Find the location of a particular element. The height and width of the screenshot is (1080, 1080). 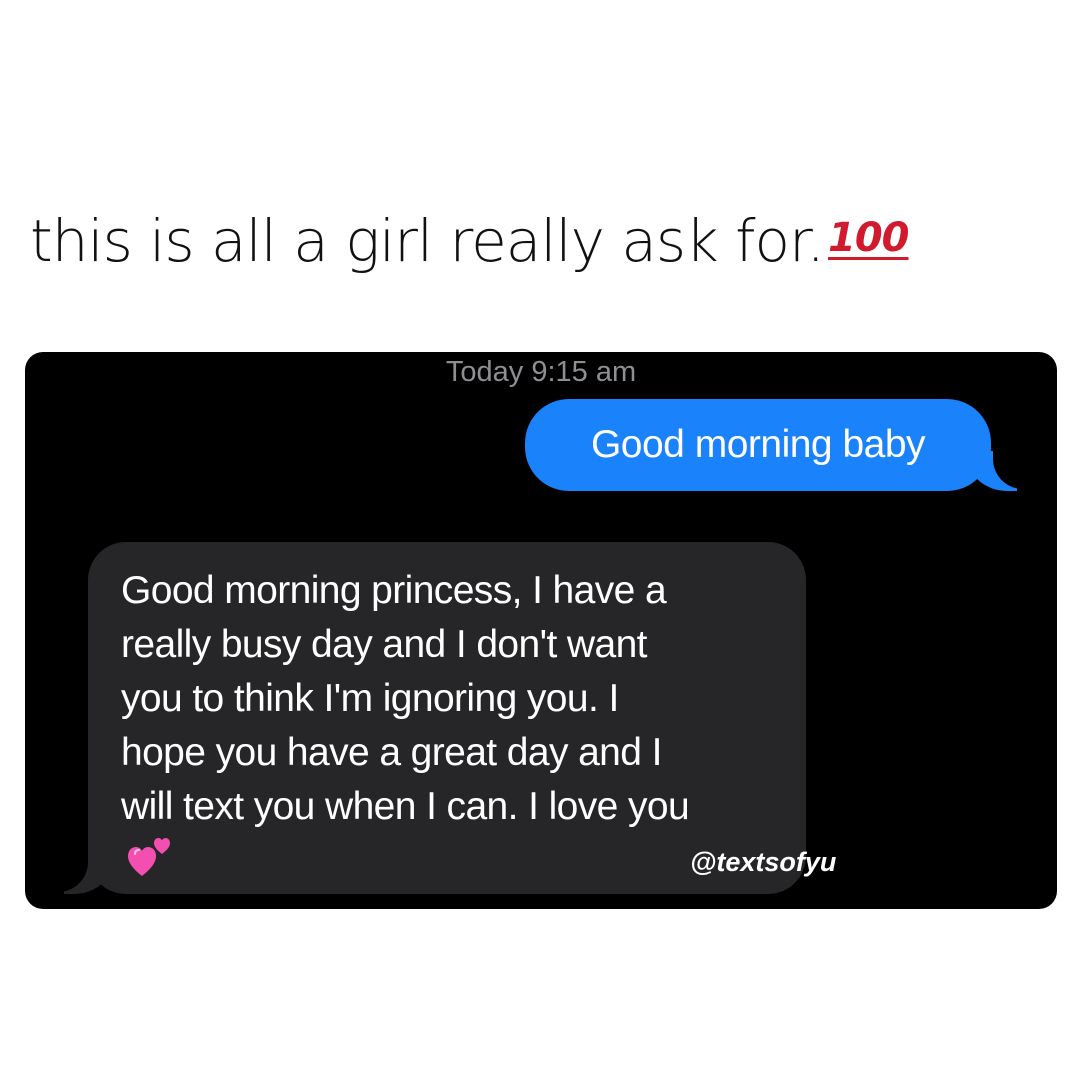

message-line: will text you when I can. I love you is located at coordinates (405, 806).